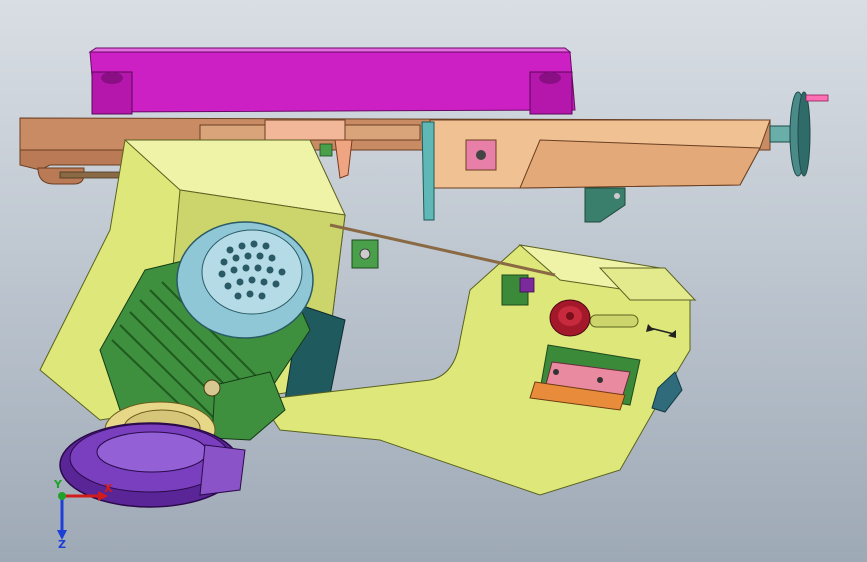  Describe the element at coordinates (365, 254) in the screenshot. I see `limit-switch-left` at that location.